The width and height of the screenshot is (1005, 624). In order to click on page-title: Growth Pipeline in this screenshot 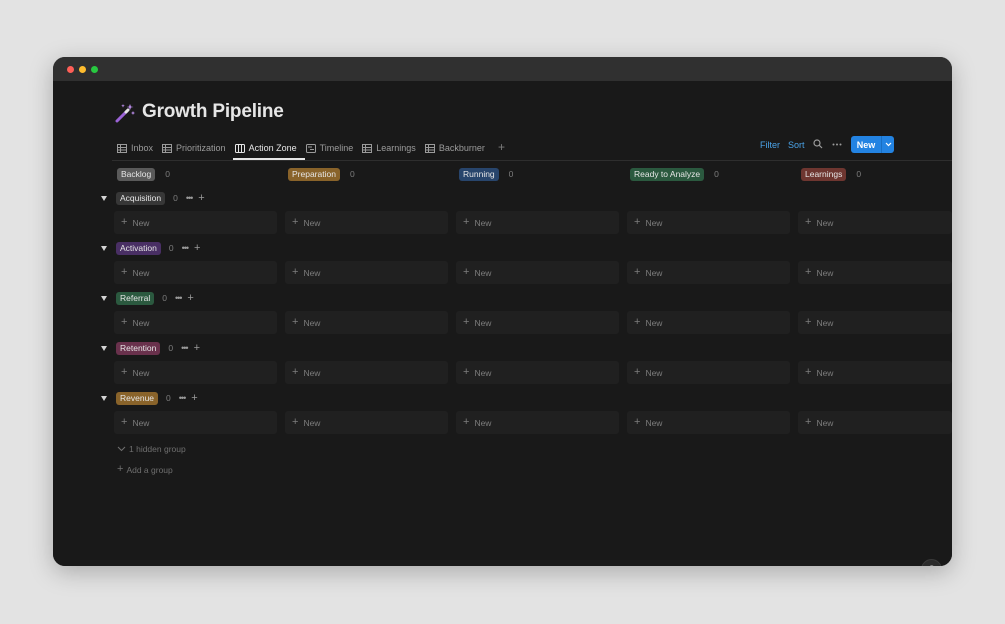, I will do `click(213, 112)`.